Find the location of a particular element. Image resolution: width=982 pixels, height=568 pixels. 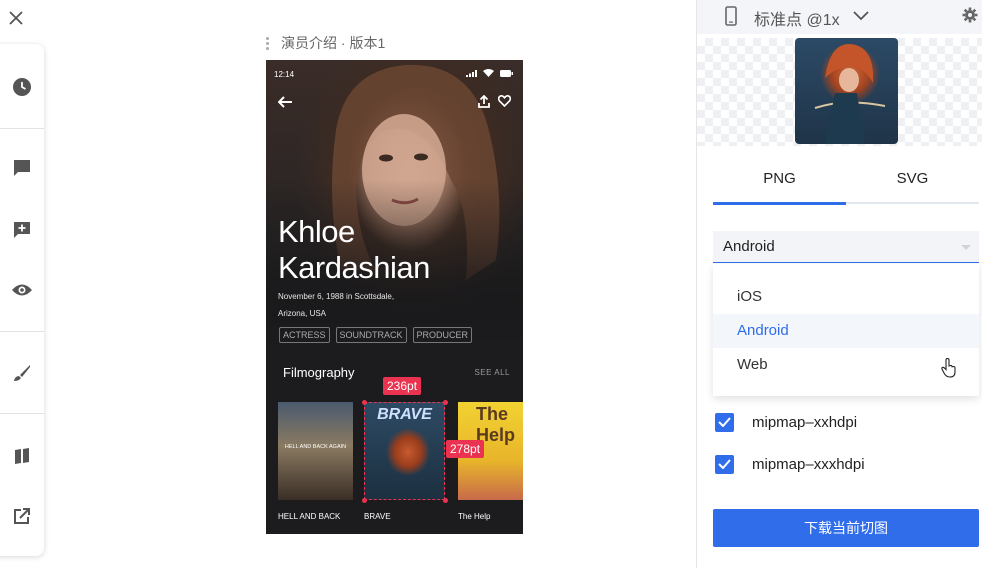

phone-icon is located at coordinates (731, 16).